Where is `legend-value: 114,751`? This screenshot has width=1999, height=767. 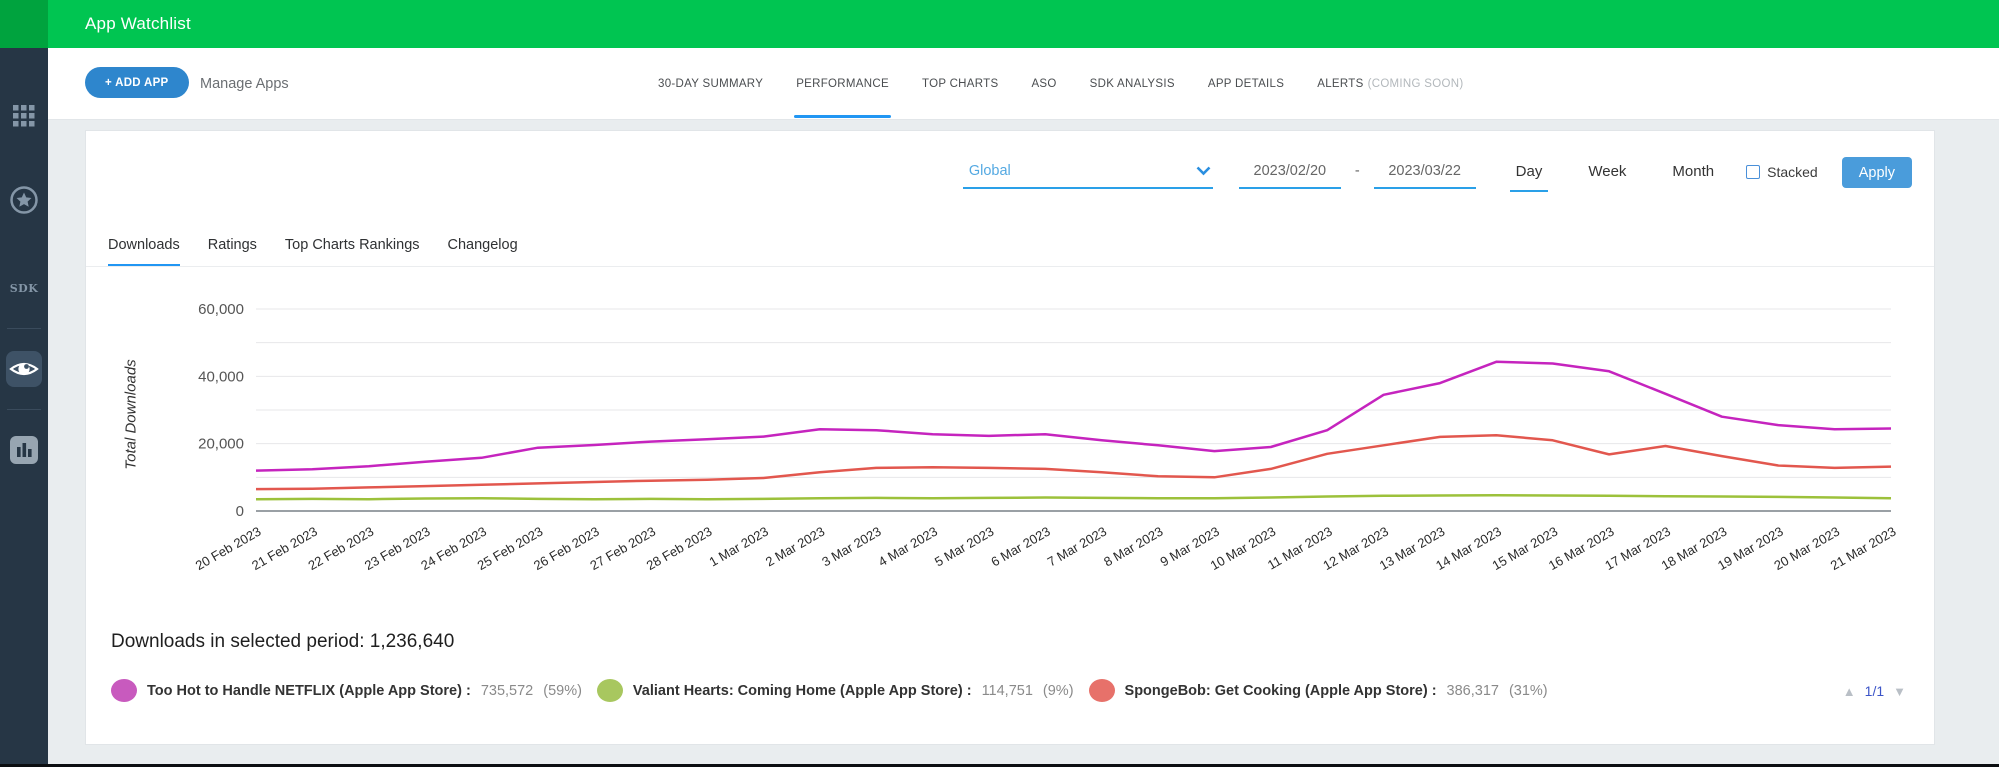 legend-value: 114,751 is located at coordinates (1007, 690).